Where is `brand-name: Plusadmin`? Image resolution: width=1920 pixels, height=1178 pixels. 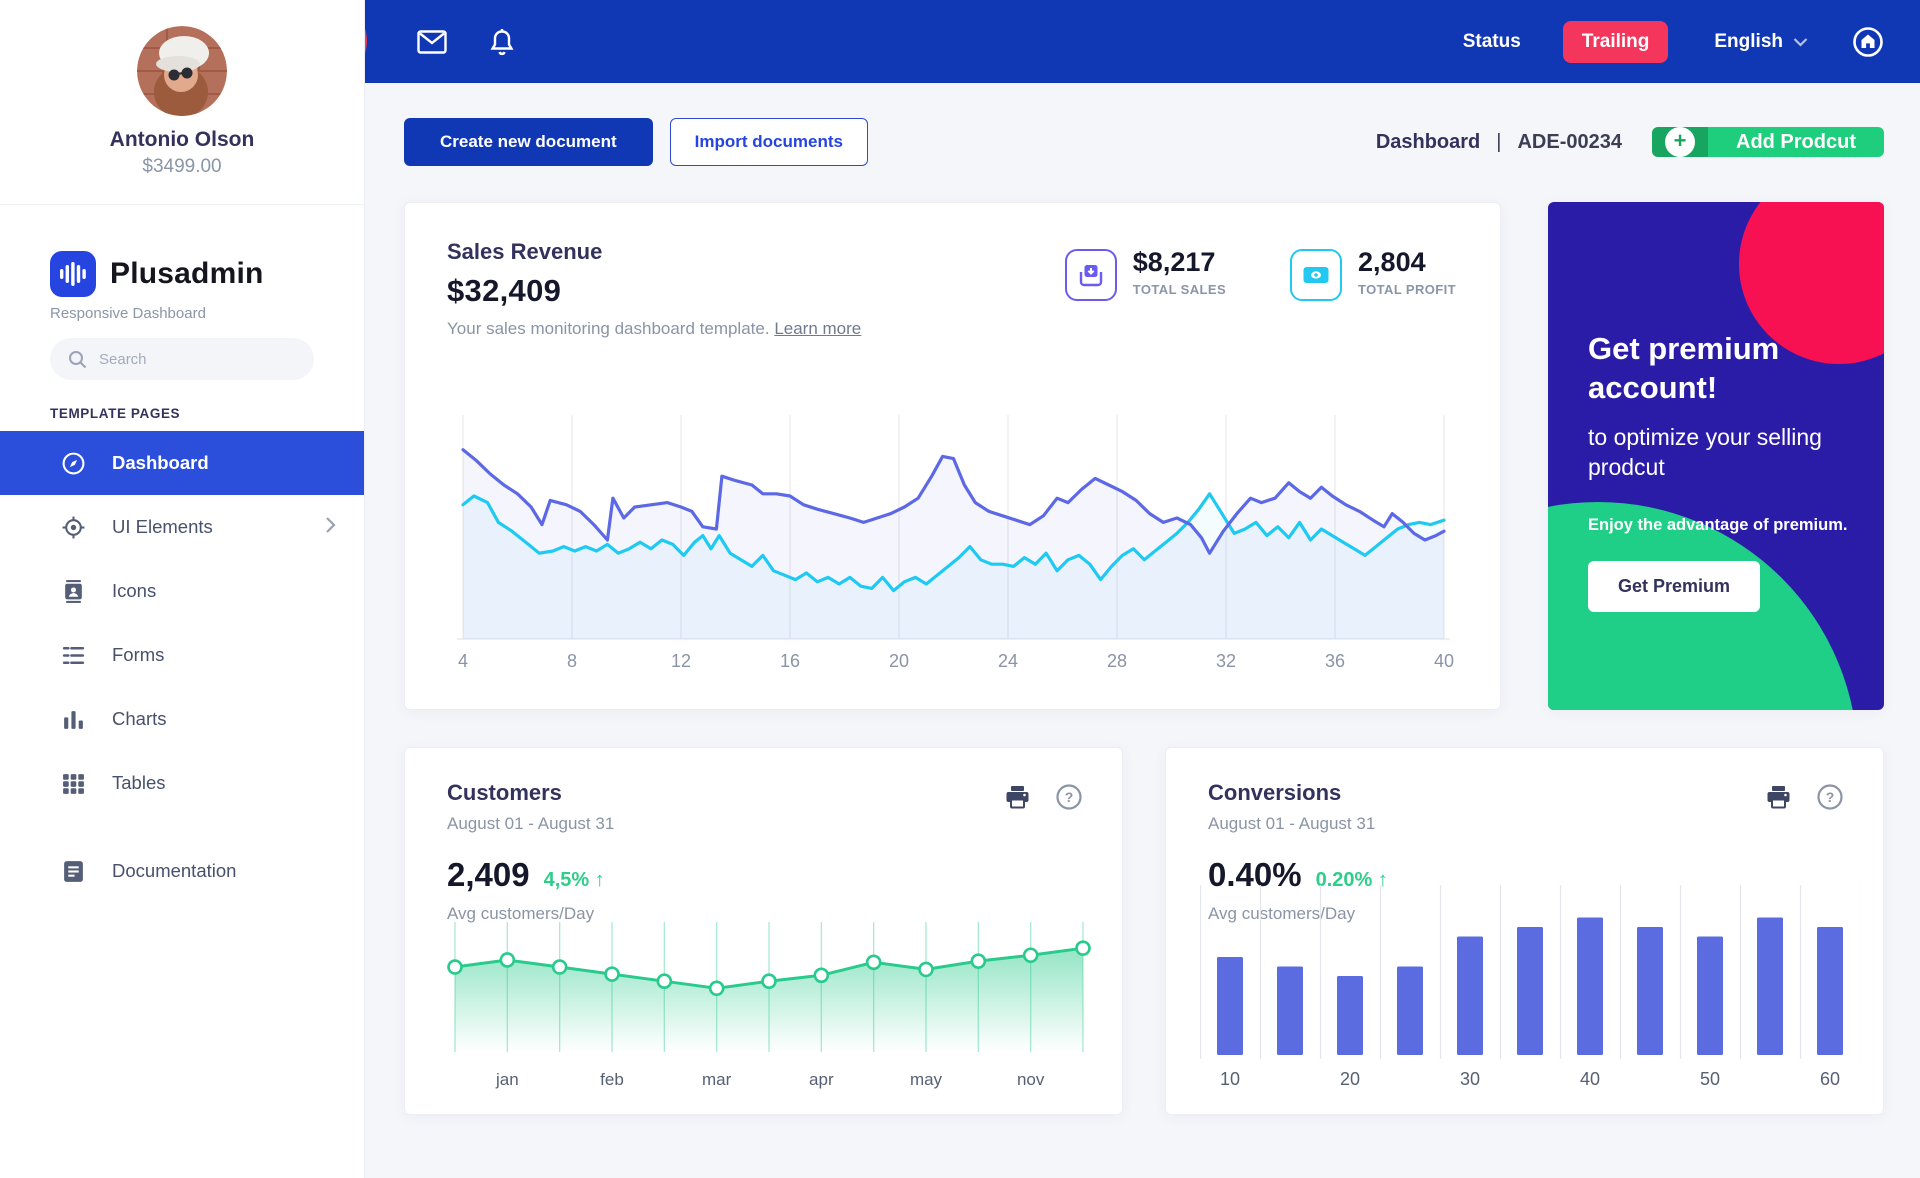 brand-name: Plusadmin is located at coordinates (187, 273).